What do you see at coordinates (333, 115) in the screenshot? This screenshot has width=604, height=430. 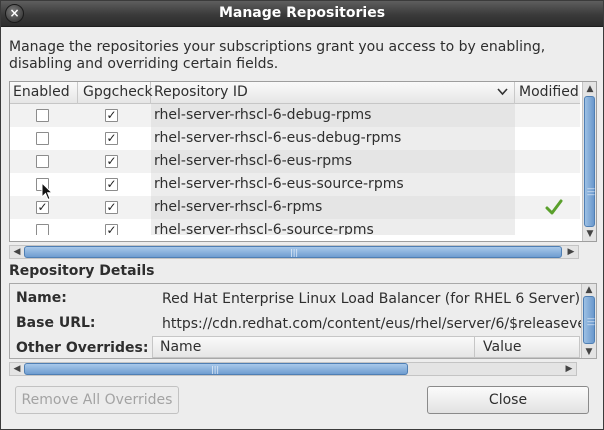 I see `repository-id-cell: rhel-server-rhscl-6-debug-rpms` at bounding box center [333, 115].